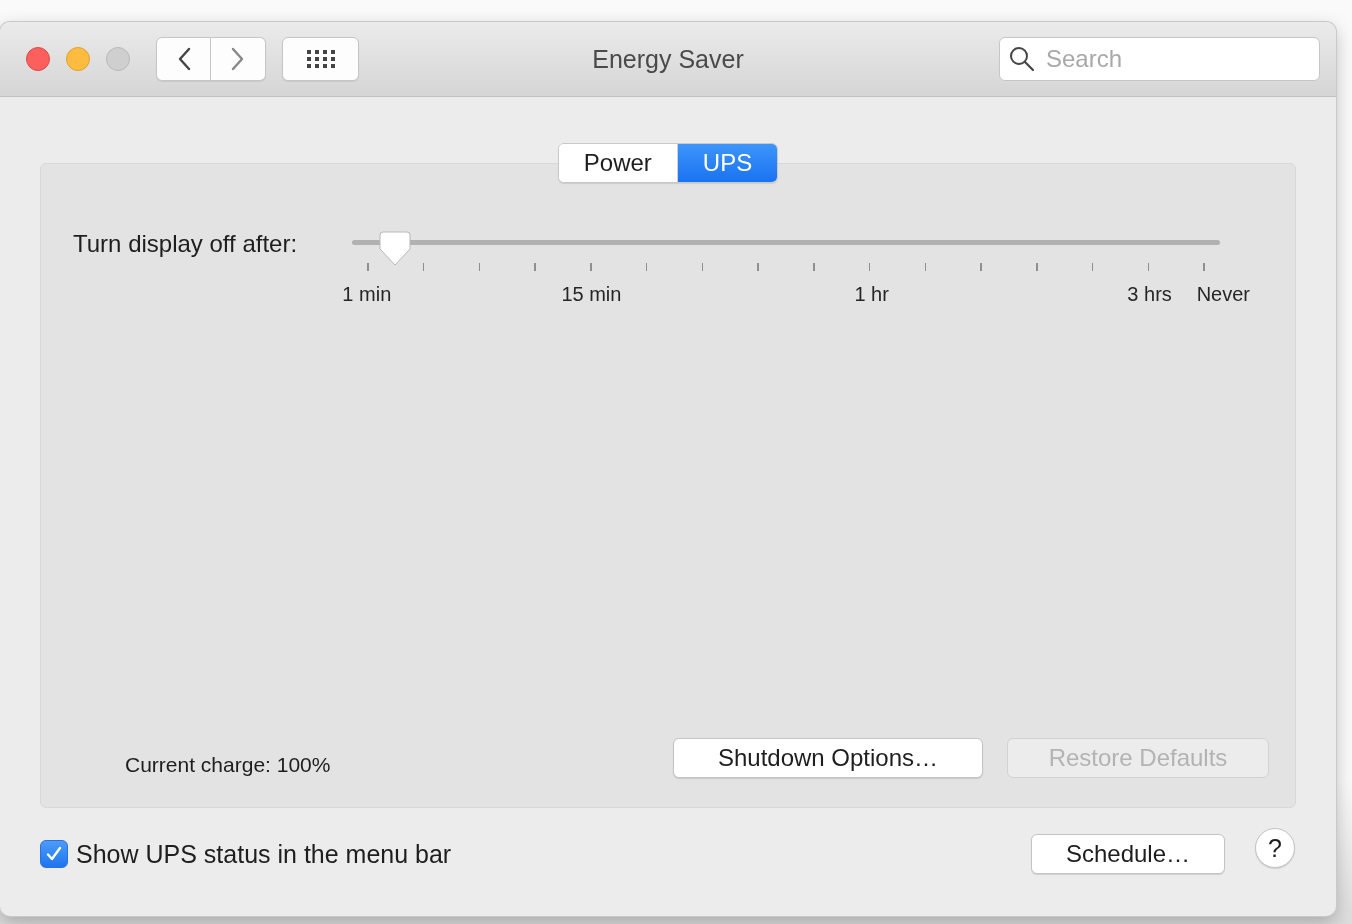 This screenshot has width=1352, height=924. I want to click on tick-label: 1 min, so click(367, 294).